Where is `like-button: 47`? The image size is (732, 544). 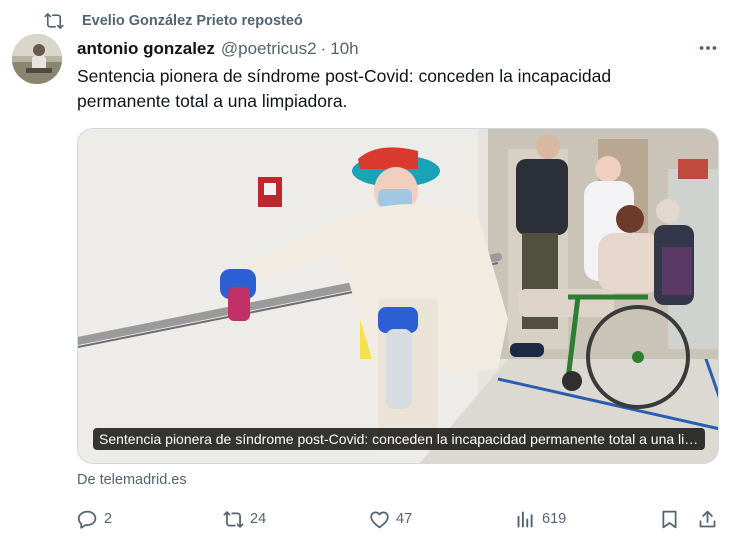
like-button: 47 is located at coordinates (390, 519).